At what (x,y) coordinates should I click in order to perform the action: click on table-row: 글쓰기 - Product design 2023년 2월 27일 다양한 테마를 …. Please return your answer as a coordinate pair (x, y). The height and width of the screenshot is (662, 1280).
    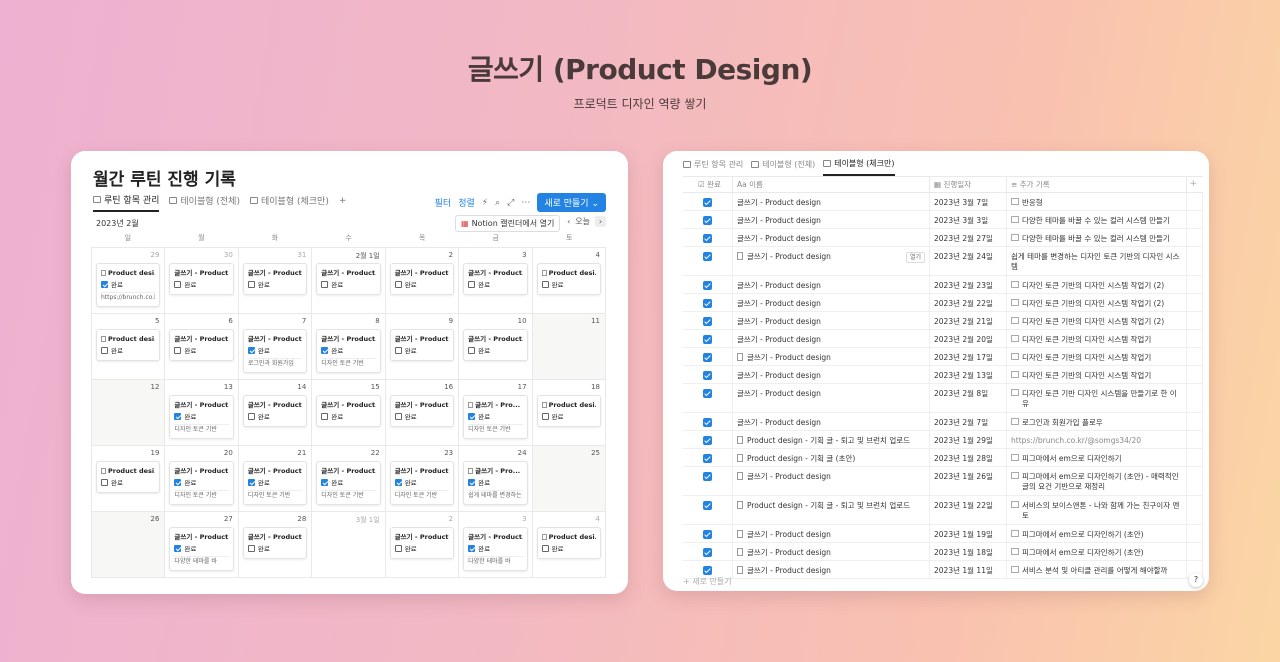
    Looking at the image, I should click on (943, 238).